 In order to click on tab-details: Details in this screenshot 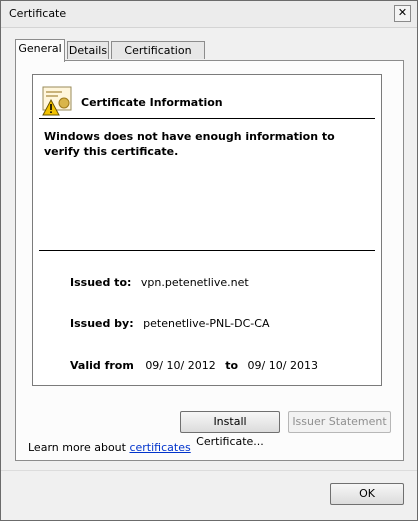, I will do `click(88, 50)`.